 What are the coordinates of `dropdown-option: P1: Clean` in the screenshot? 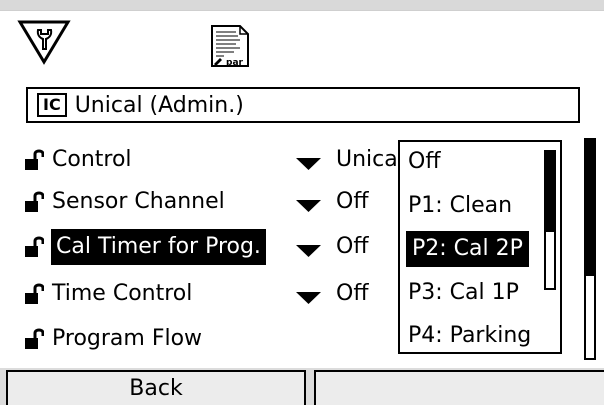 It's located at (460, 206).